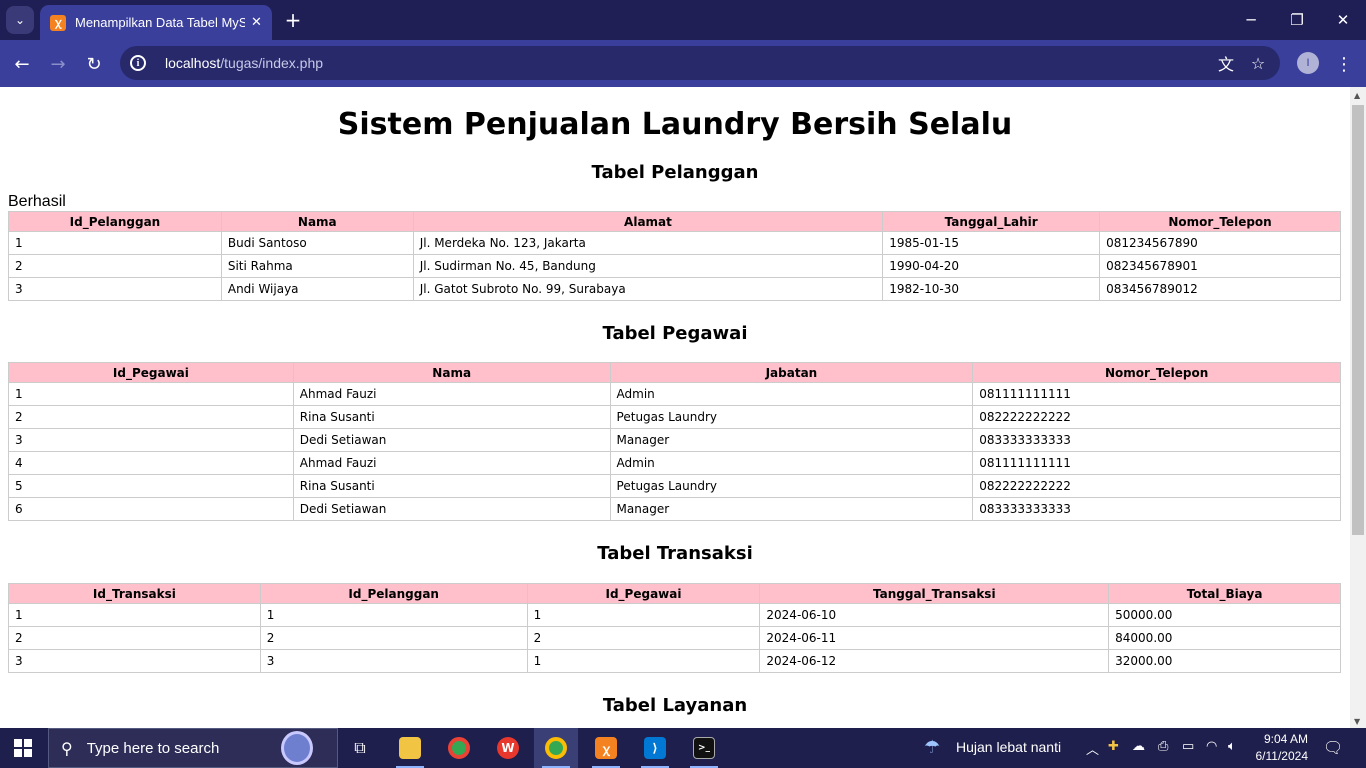  I want to click on column-header: Total_Biaya, so click(1224, 593).